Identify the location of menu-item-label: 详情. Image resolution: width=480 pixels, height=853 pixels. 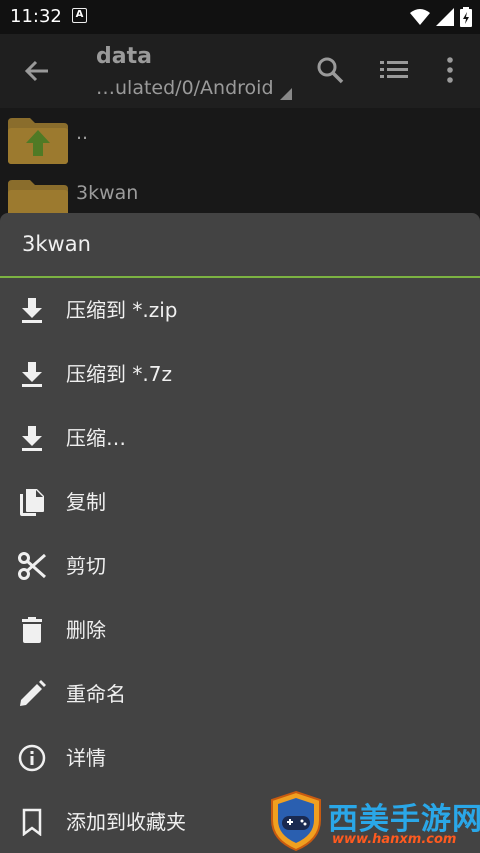
(86, 758).